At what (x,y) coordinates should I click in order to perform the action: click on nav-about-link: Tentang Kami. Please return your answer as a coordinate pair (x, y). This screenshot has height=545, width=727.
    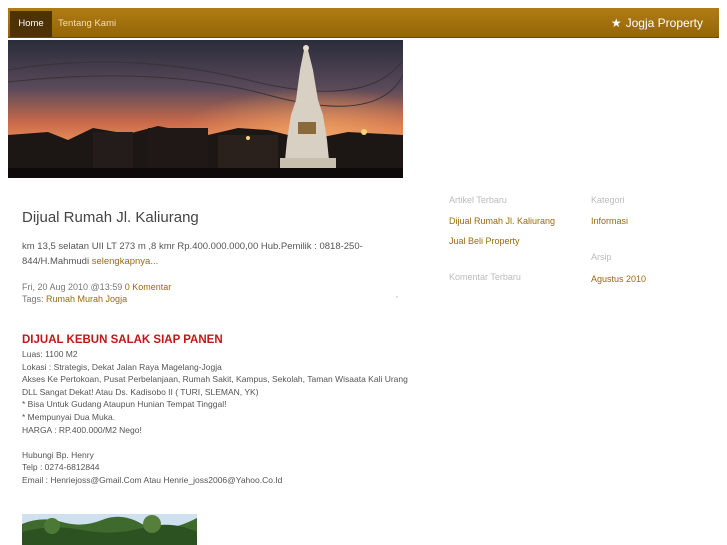
    Looking at the image, I should click on (87, 24).